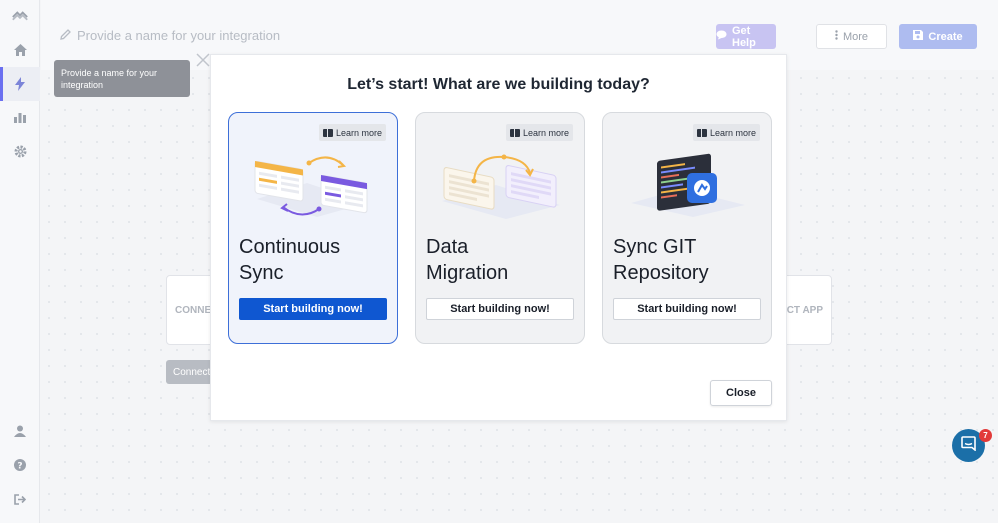 The image size is (998, 523). I want to click on card-title-line2: Sync, so click(261, 273).